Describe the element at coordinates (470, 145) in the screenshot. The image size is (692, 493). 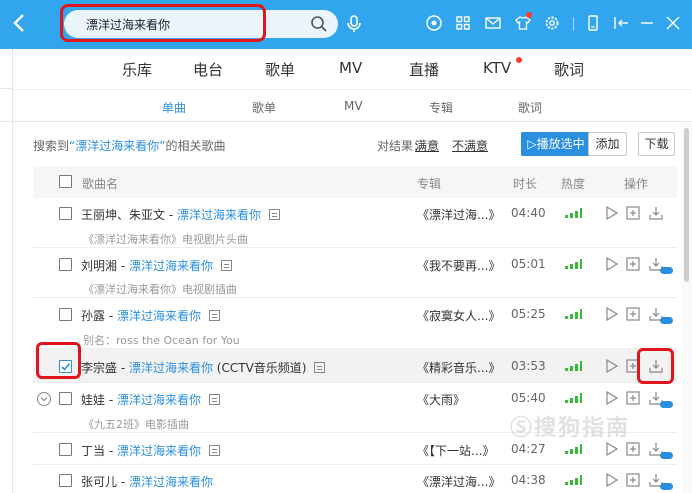
I see `unsatisfied-link: 不满意` at that location.